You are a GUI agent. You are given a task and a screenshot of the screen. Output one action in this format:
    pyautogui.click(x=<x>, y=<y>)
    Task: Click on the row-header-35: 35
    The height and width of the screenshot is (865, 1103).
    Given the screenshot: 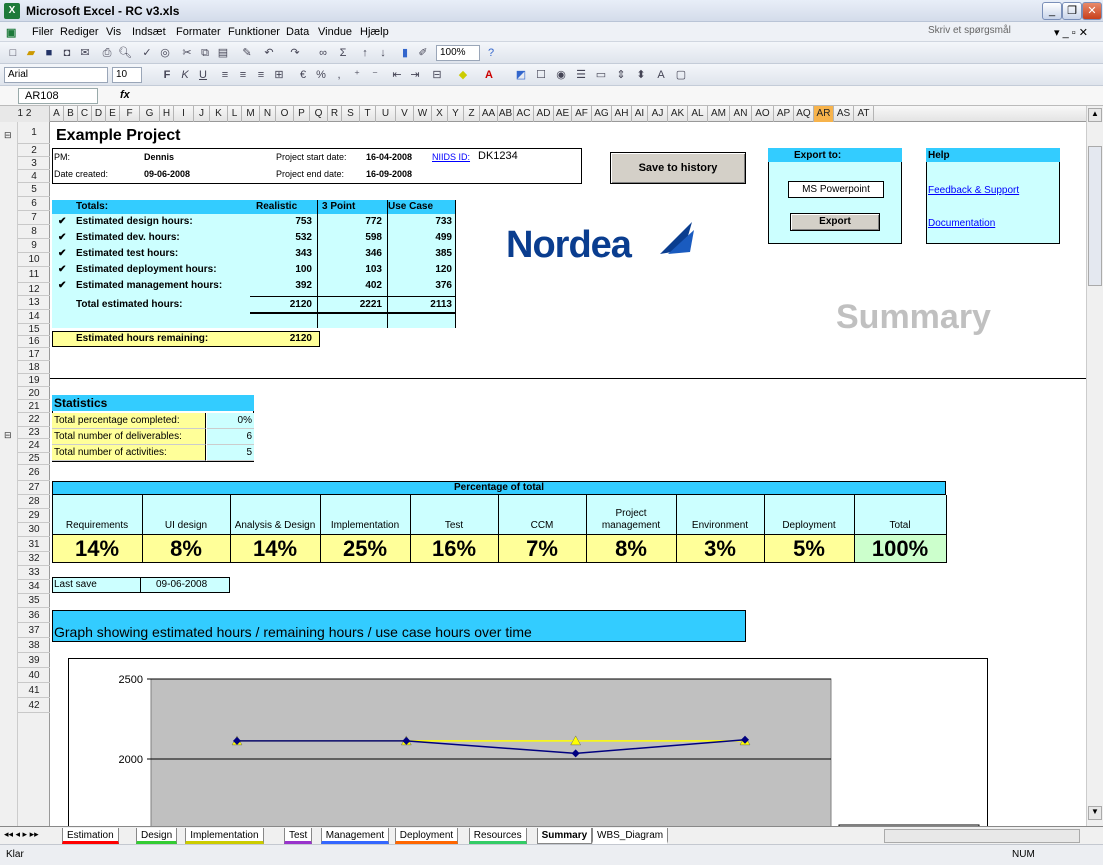 What is the action you would take?
    pyautogui.click(x=34, y=601)
    